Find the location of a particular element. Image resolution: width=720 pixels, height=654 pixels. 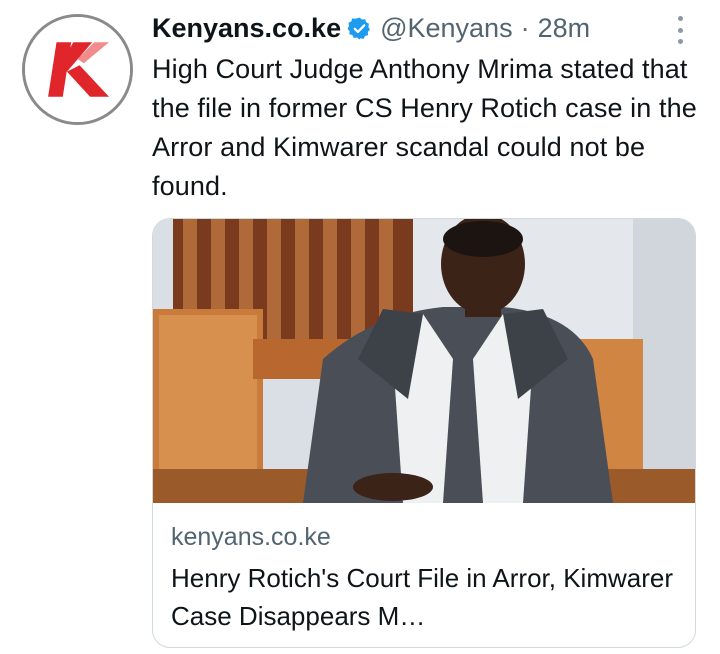

kenyans-k-logo-icon is located at coordinates (77, 69).